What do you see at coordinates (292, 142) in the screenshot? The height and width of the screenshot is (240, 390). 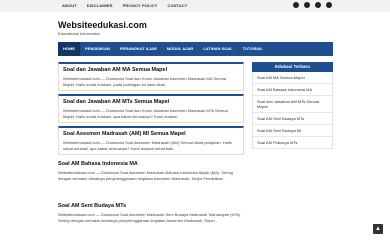 I see `sidebar-item: Soal AM Prakarya MTs` at bounding box center [292, 142].